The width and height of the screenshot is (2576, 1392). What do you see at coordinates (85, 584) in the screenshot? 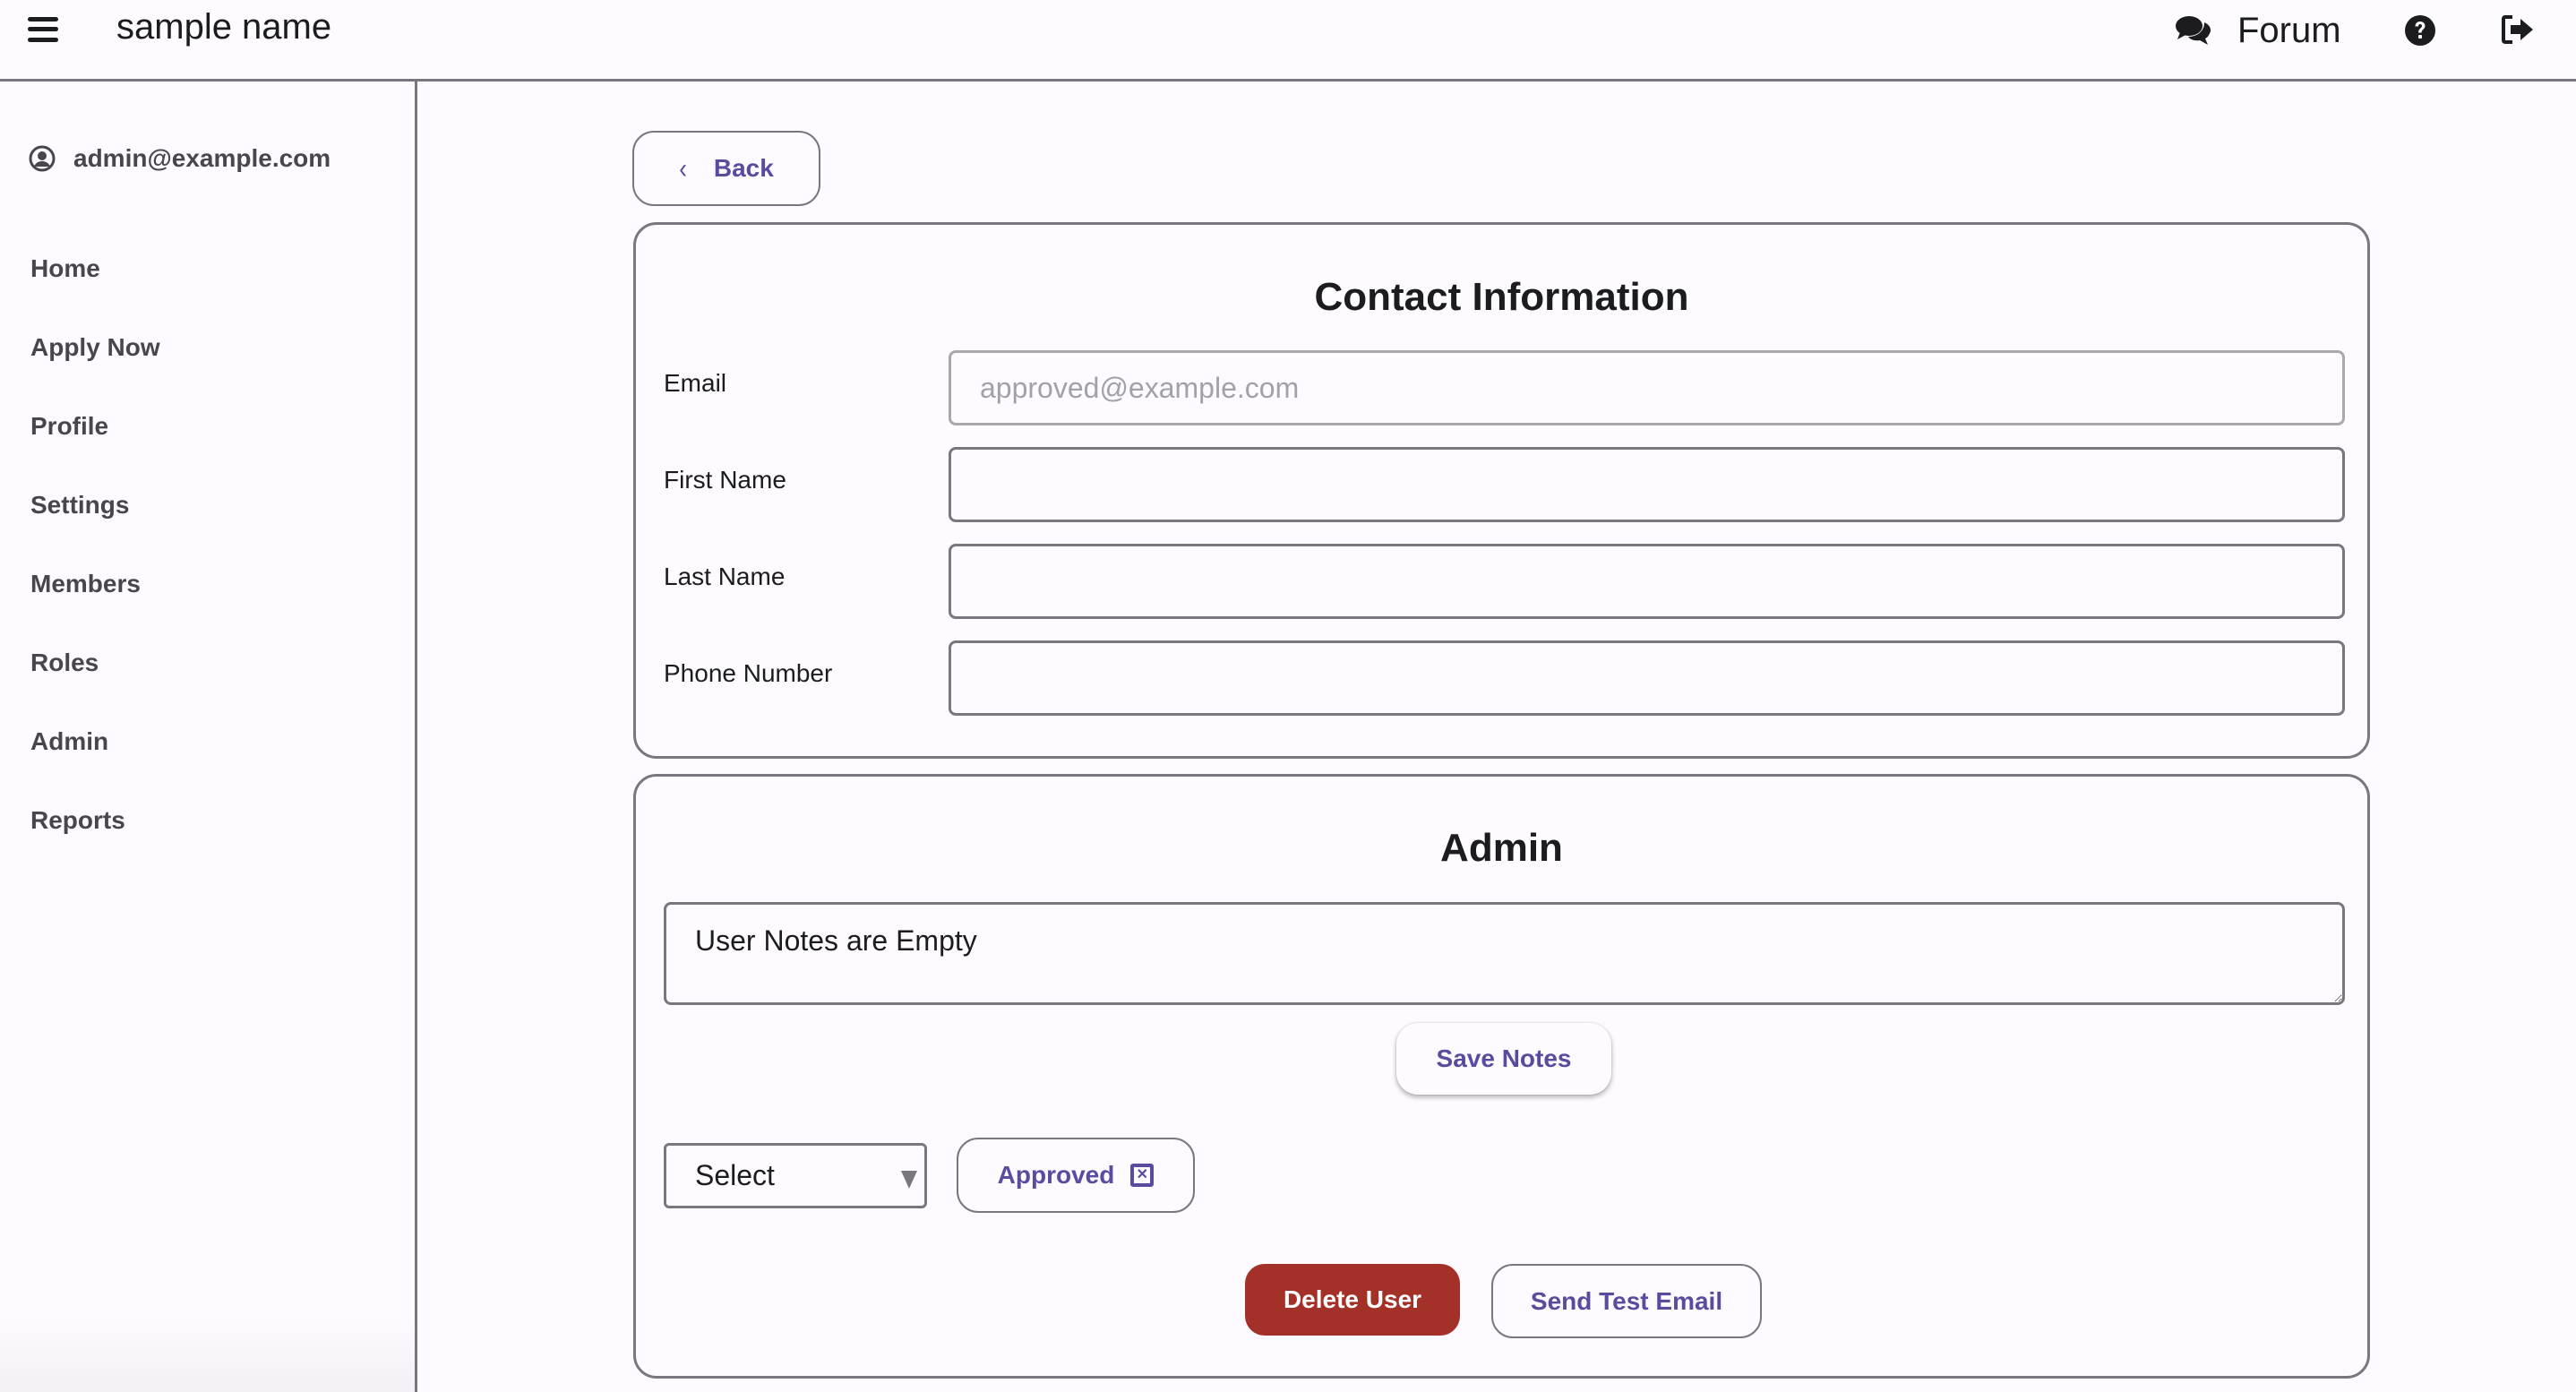
I see `sidebar-item-members: Members` at bounding box center [85, 584].